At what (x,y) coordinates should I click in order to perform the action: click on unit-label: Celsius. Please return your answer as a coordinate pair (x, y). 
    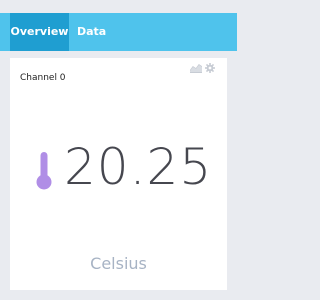
    Looking at the image, I should click on (118, 263).